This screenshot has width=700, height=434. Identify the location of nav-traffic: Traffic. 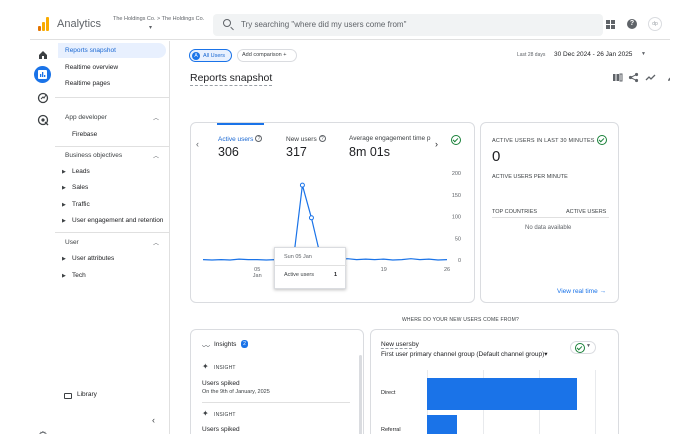
(118, 204).